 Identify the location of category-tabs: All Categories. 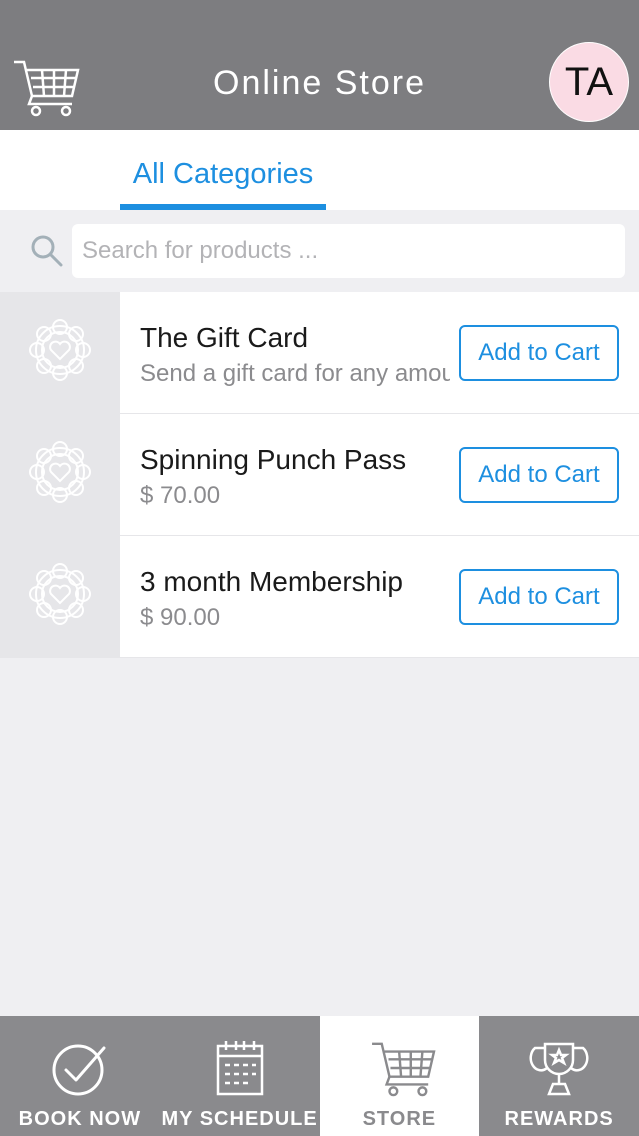
(319, 170).